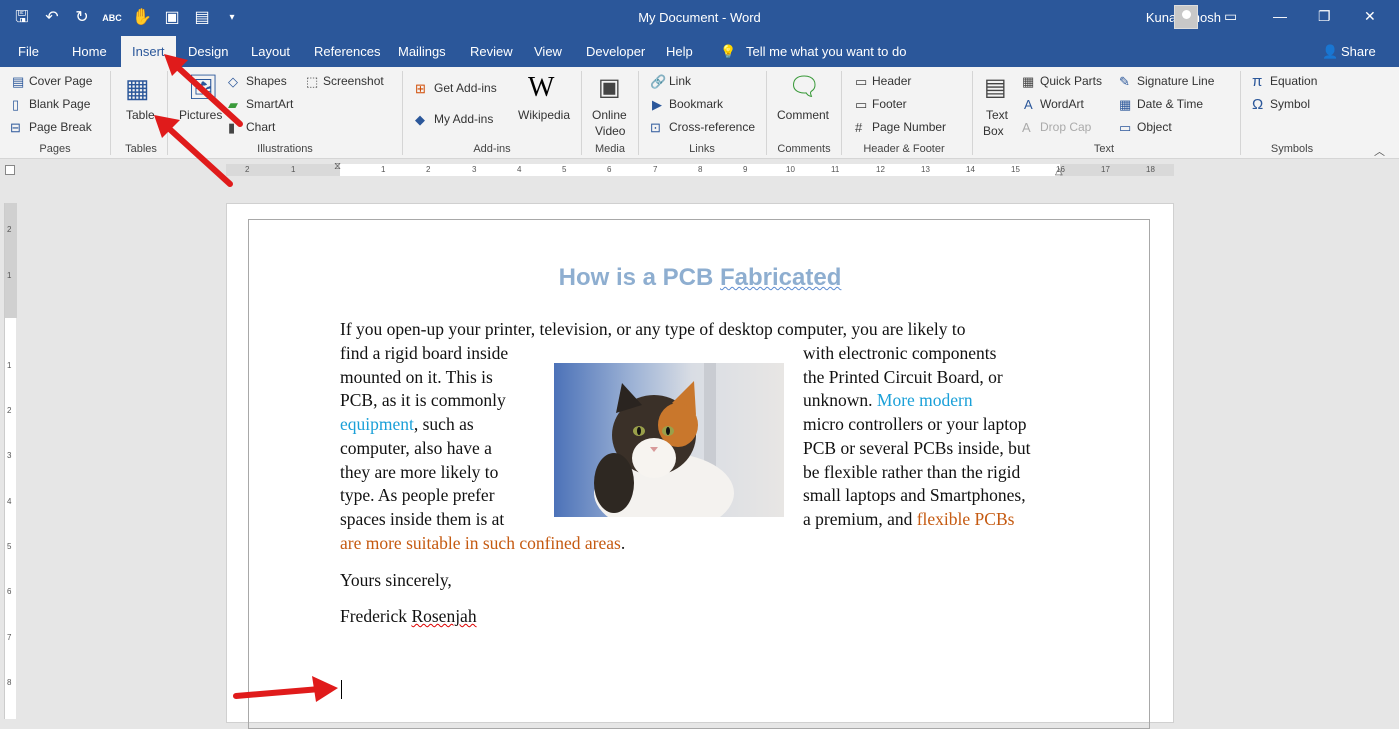  What do you see at coordinates (1358, 51) in the screenshot?
I see `share-button: Share` at bounding box center [1358, 51].